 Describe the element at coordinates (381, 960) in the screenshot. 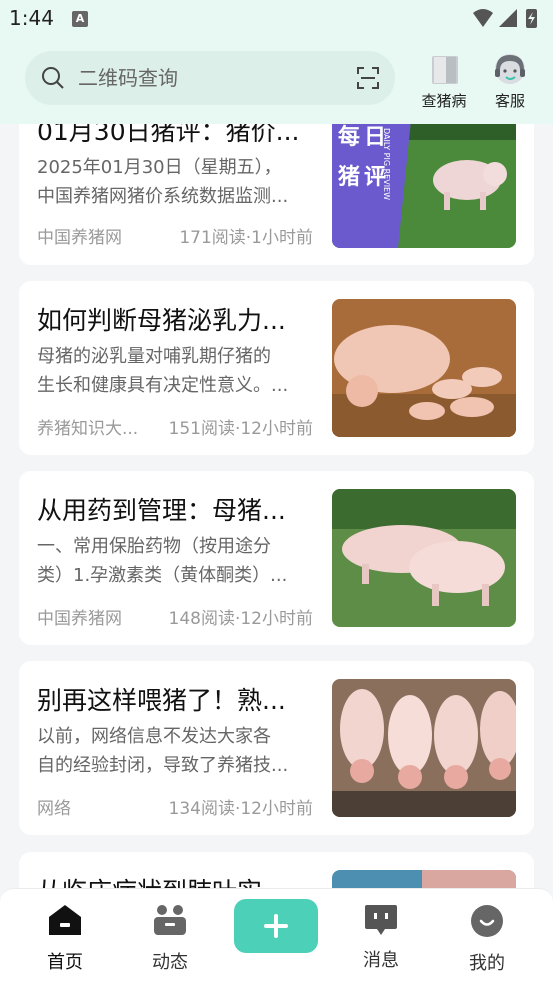

I see `nav-messages-label: 消息` at that location.